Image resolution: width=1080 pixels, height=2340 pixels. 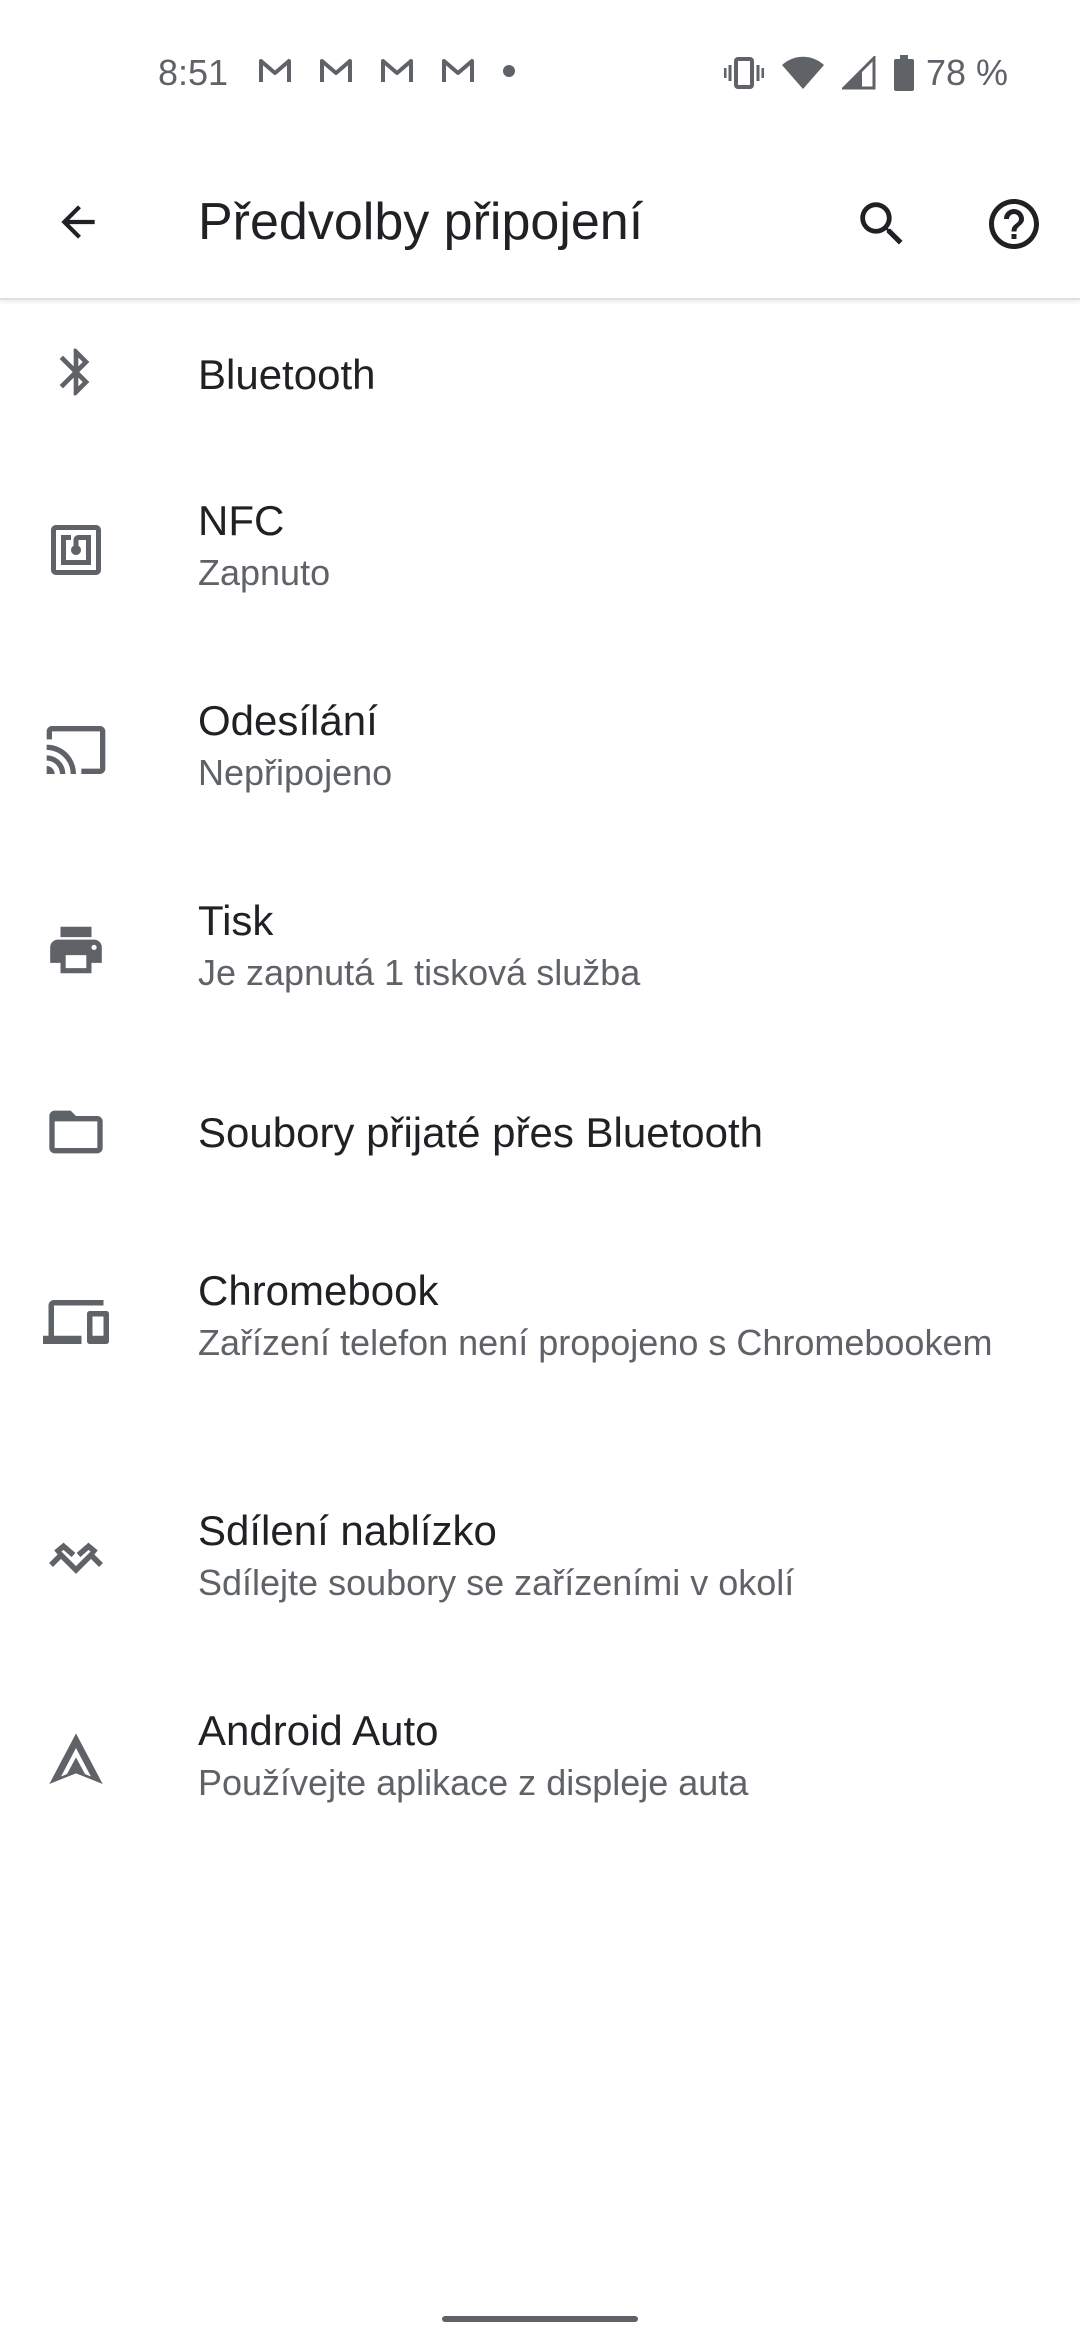 I want to click on item-title: Odesílání, so click(x=288, y=720).